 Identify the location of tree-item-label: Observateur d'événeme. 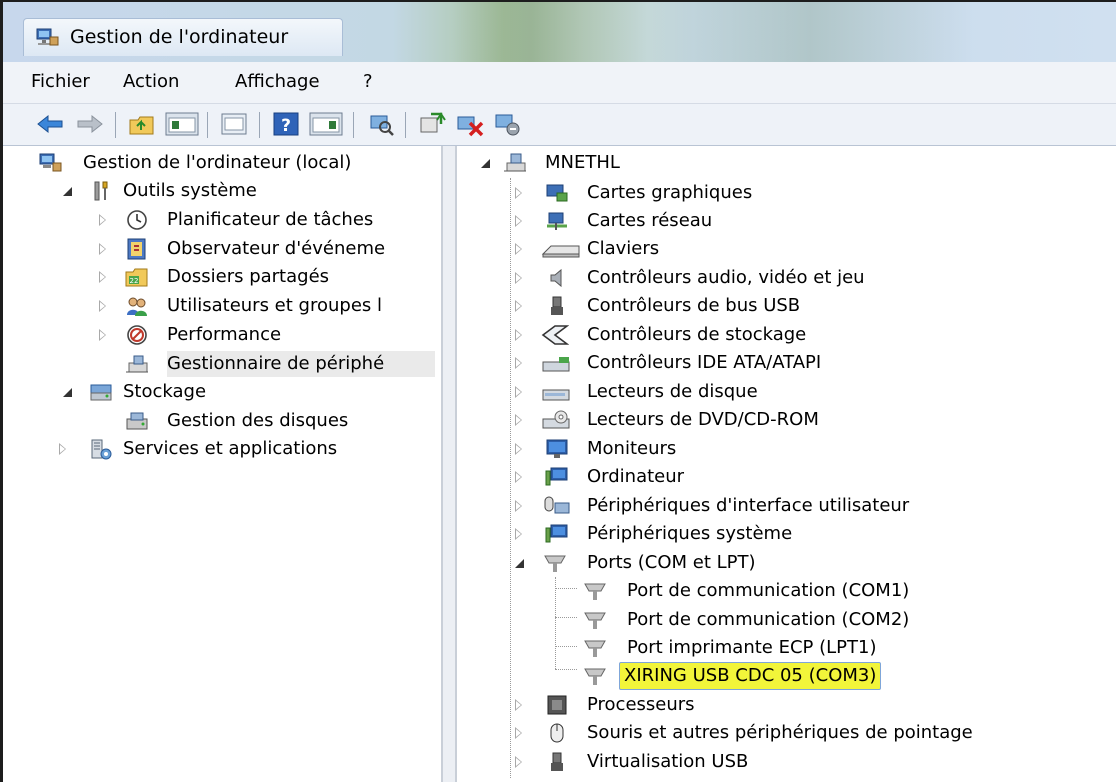
(276, 248).